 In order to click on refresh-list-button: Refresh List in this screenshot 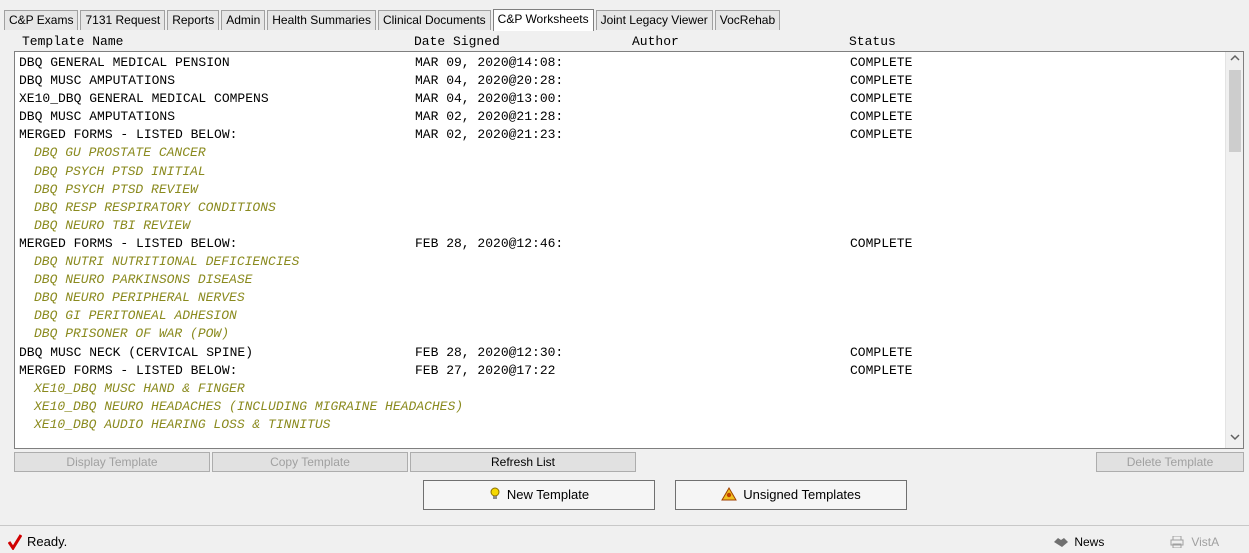, I will do `click(523, 462)`.